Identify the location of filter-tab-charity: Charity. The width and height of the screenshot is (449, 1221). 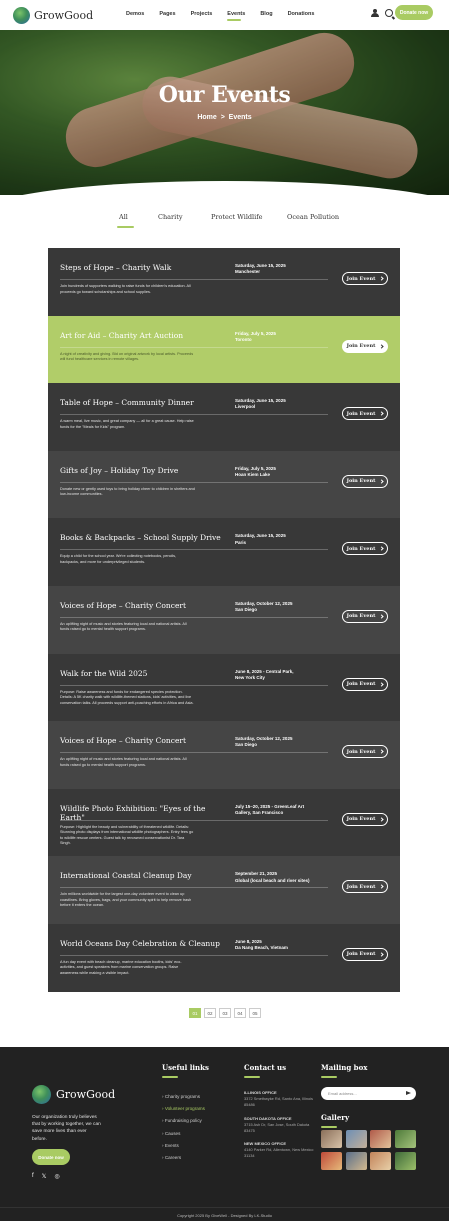
(170, 217).